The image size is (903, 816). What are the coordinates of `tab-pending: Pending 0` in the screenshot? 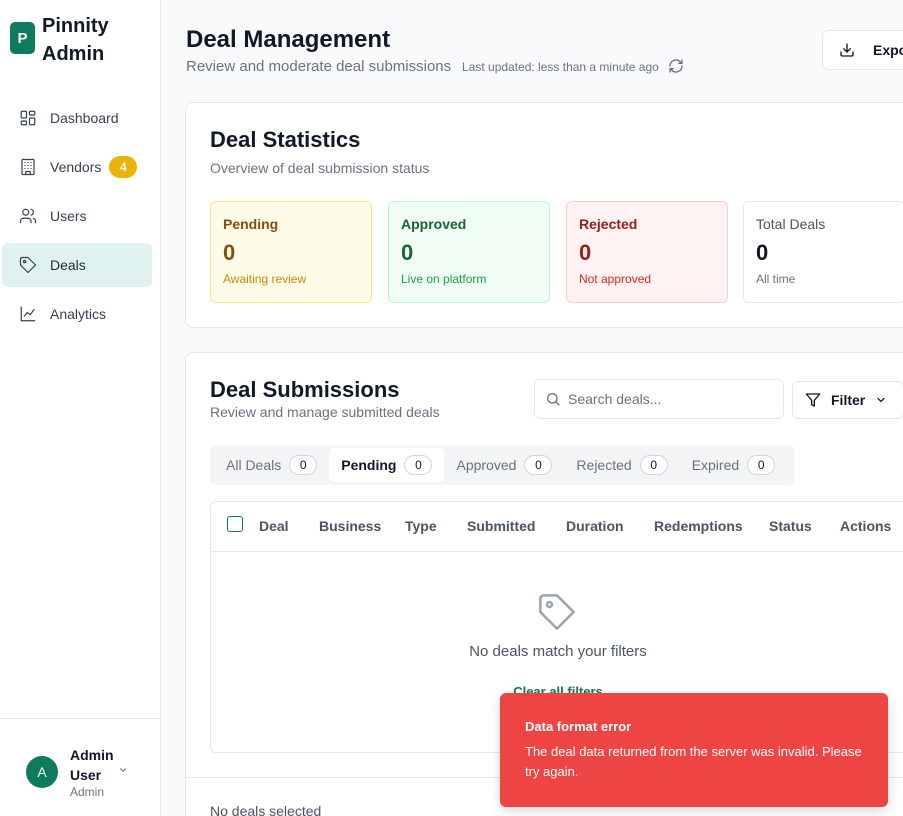 It's located at (387, 465).